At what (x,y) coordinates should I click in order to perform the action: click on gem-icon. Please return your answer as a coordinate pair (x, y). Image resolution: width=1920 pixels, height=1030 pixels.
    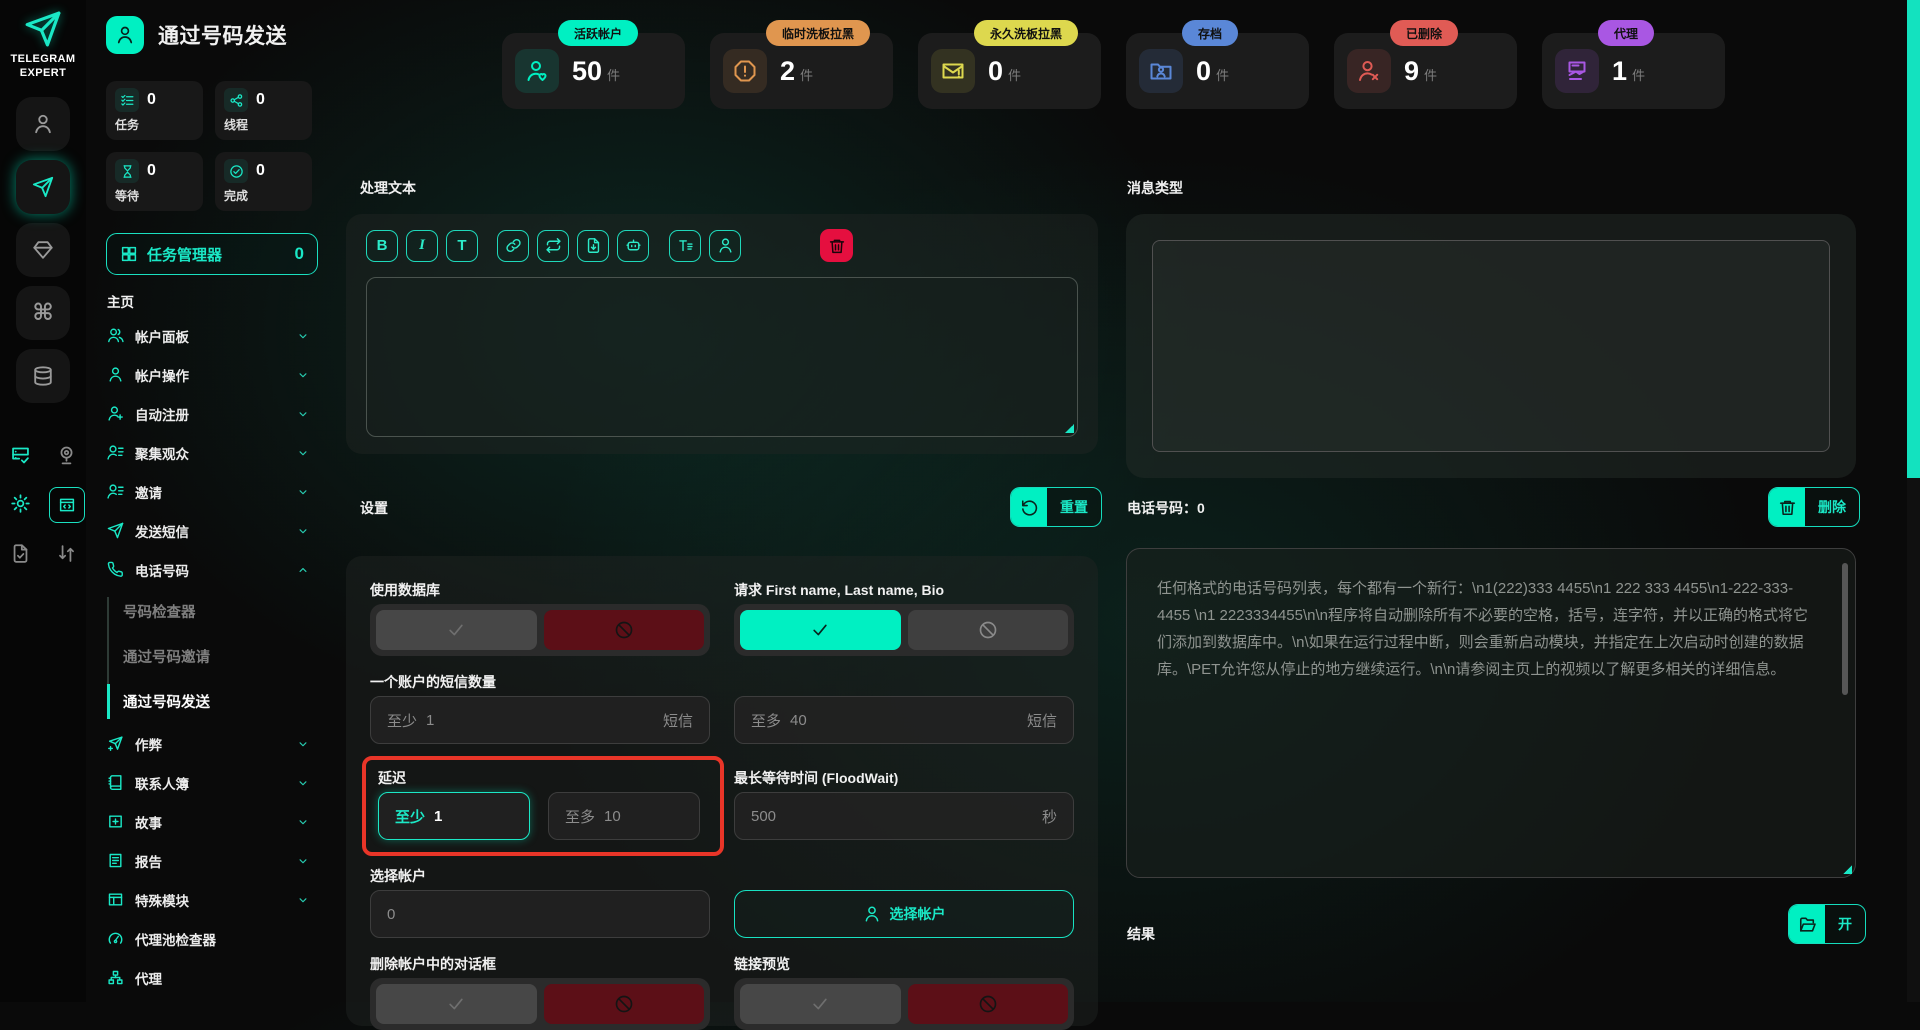
    Looking at the image, I should click on (43, 250).